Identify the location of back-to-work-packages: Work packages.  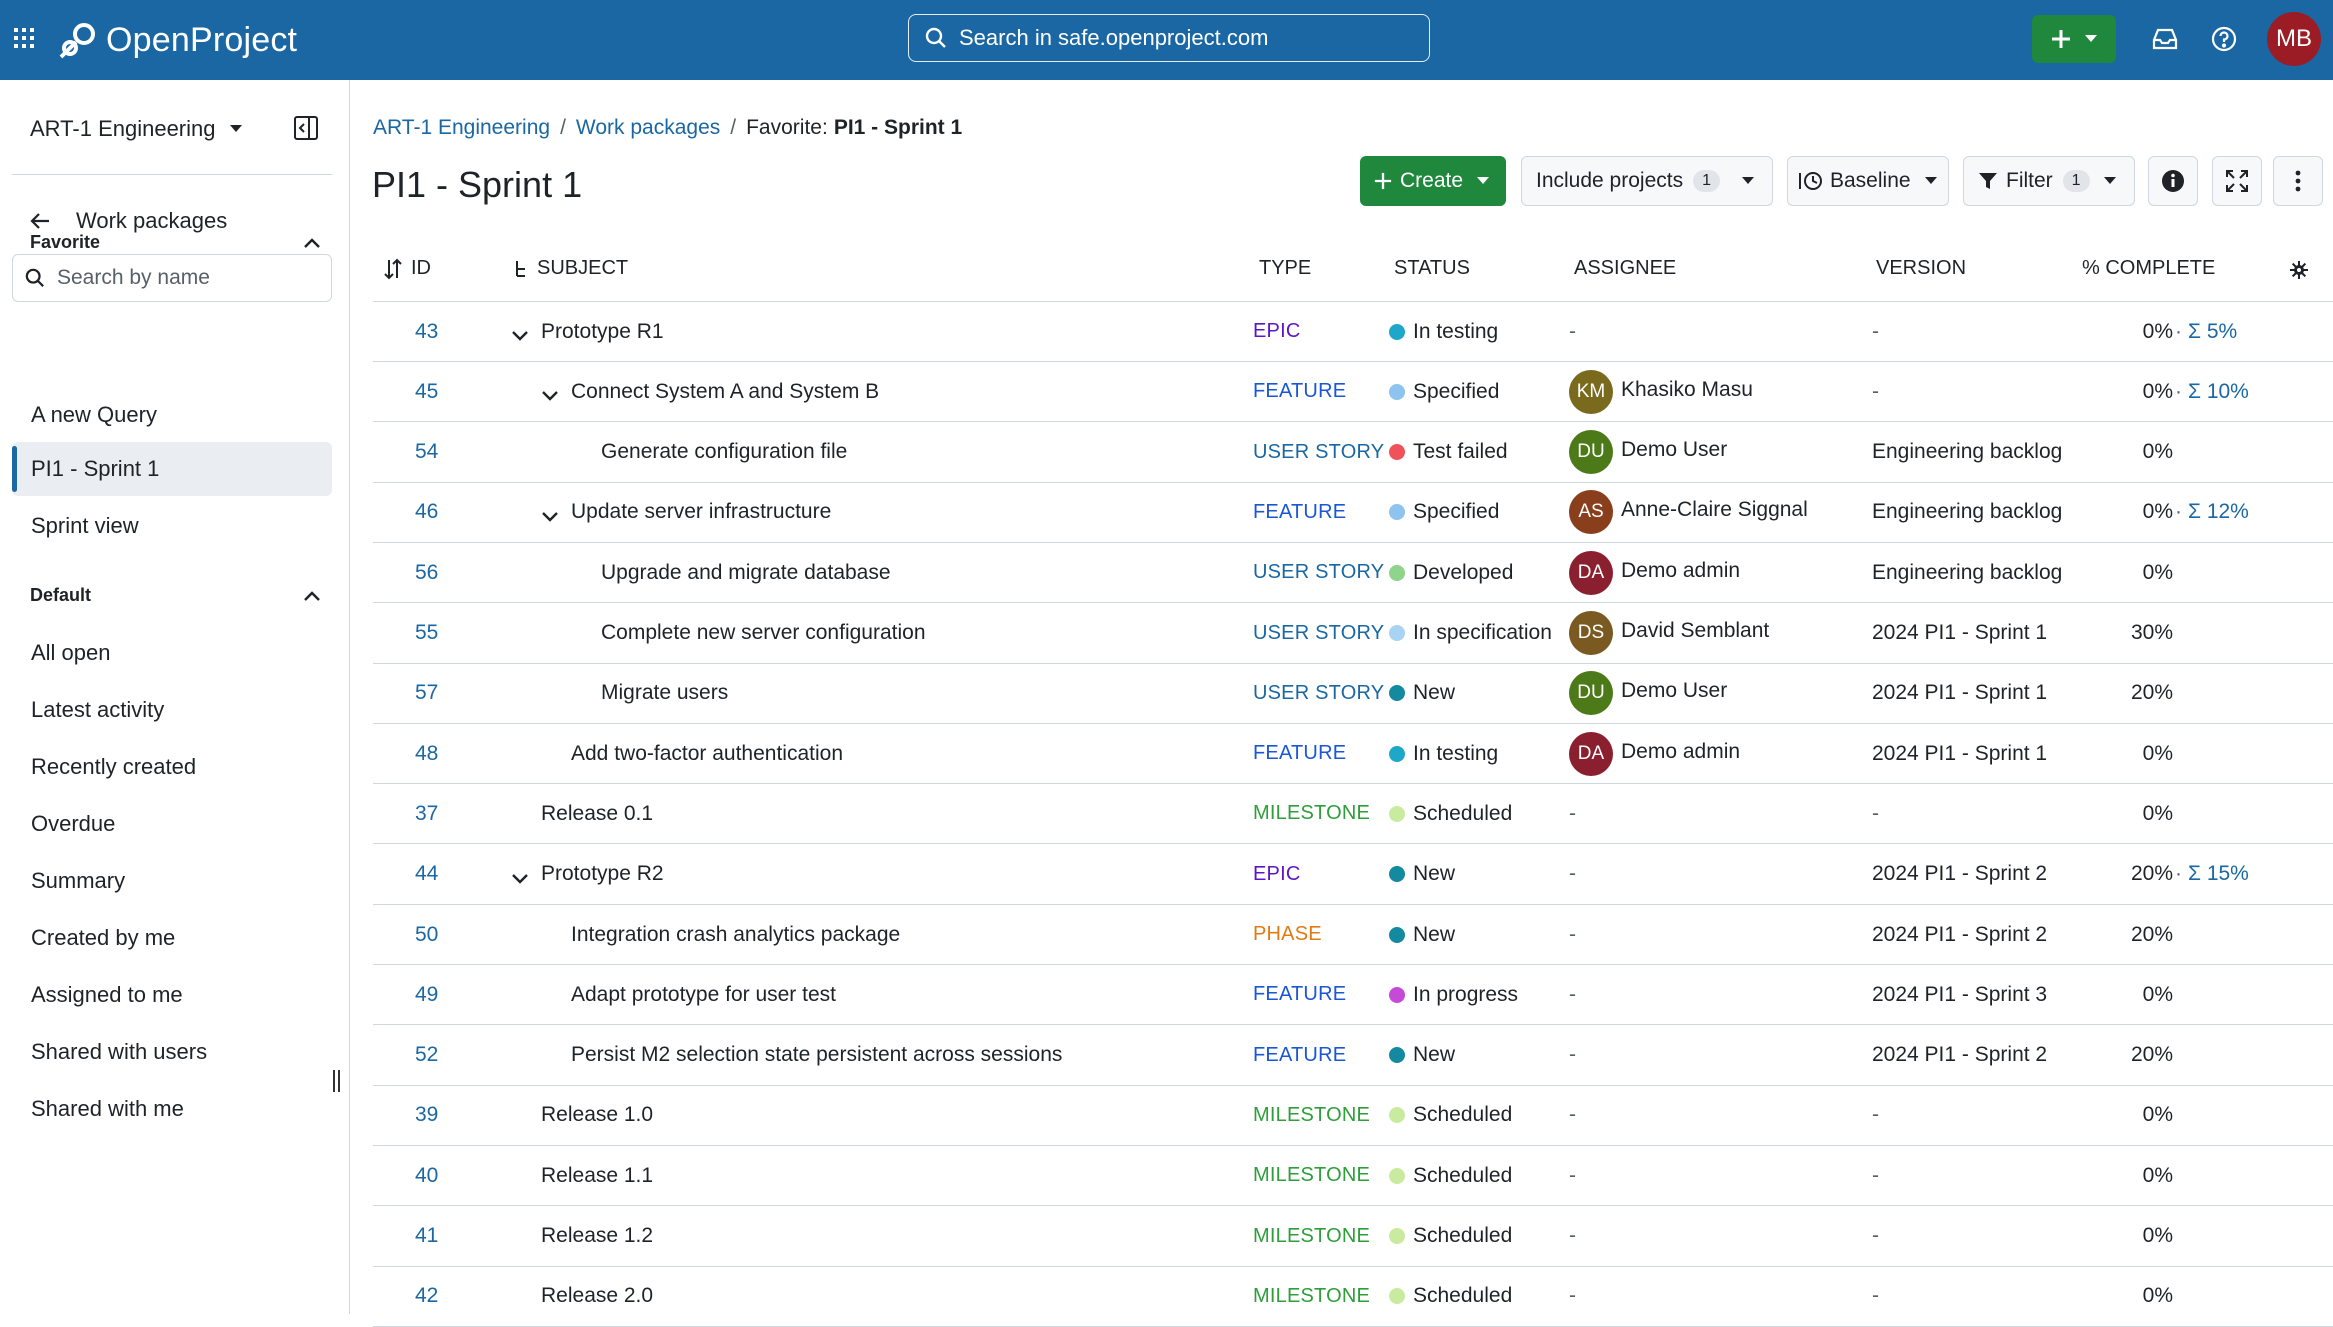
(128, 221).